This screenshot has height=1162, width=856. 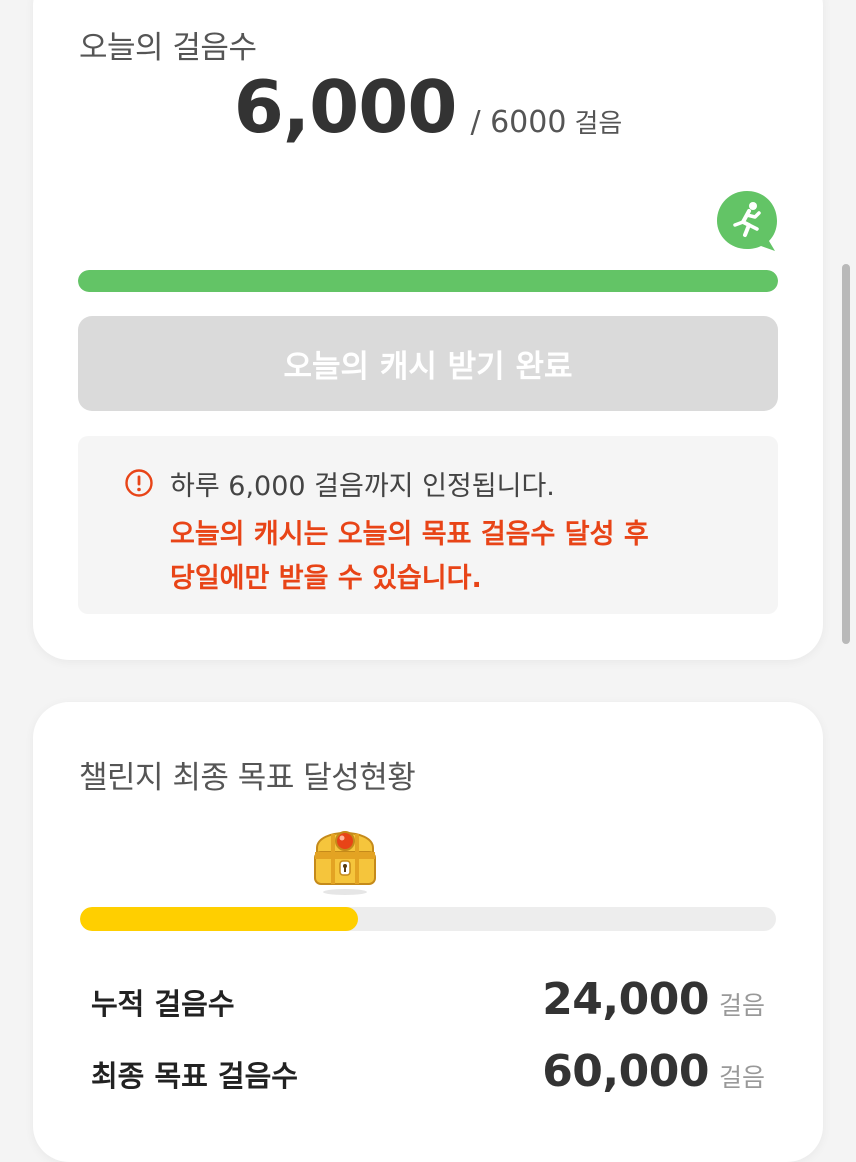 What do you see at coordinates (194, 1076) in the screenshot?
I see `final-goal-steps-label: 최종 목표 걸음수` at bounding box center [194, 1076].